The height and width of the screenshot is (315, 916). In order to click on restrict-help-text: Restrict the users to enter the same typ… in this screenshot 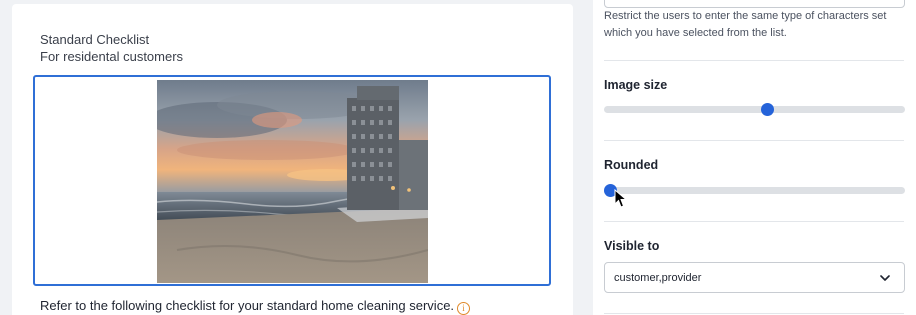, I will do `click(745, 24)`.